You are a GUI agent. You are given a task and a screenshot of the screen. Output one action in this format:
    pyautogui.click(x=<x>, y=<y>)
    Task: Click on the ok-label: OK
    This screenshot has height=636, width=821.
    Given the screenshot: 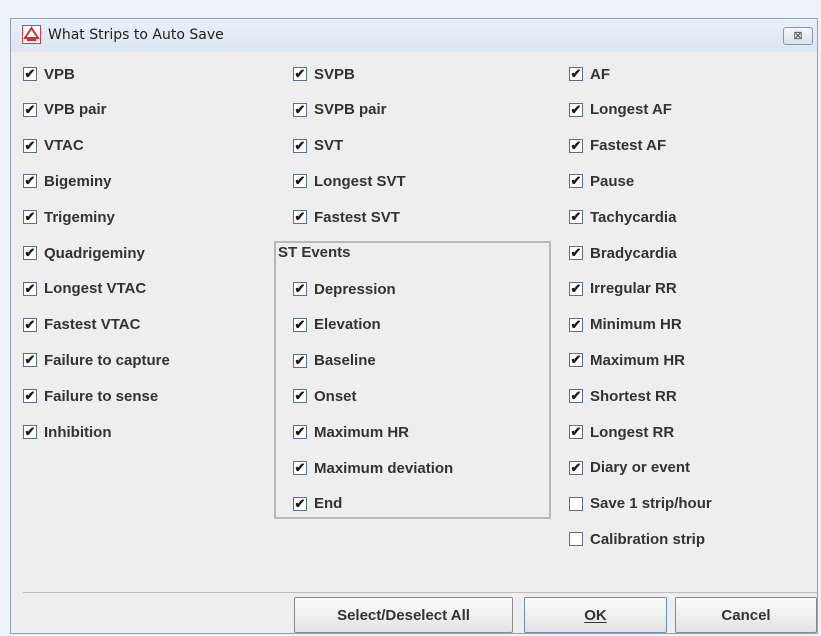 What is the action you would take?
    pyautogui.click(x=595, y=615)
    